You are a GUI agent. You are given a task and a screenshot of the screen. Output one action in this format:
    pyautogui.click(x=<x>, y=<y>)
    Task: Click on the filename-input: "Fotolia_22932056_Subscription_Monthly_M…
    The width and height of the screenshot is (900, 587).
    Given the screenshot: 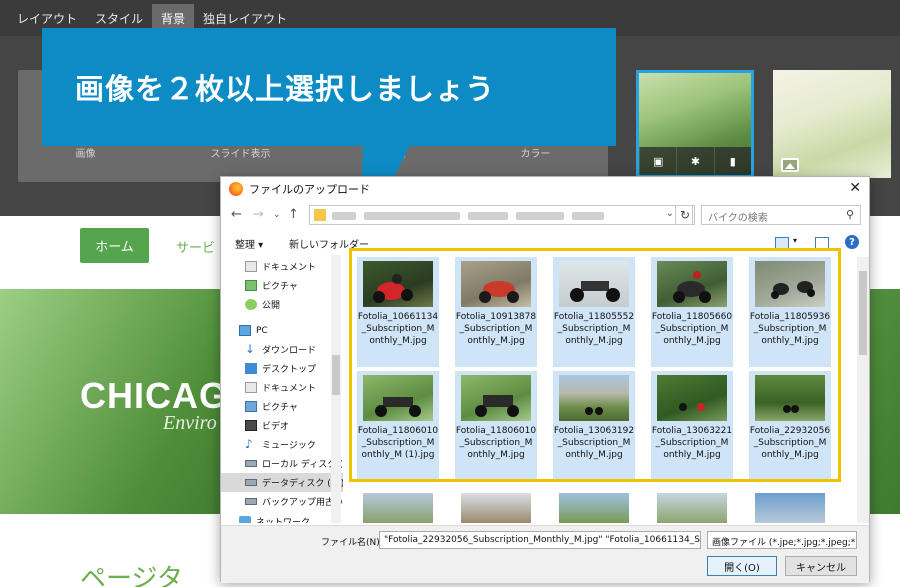 What is the action you would take?
    pyautogui.click(x=540, y=540)
    